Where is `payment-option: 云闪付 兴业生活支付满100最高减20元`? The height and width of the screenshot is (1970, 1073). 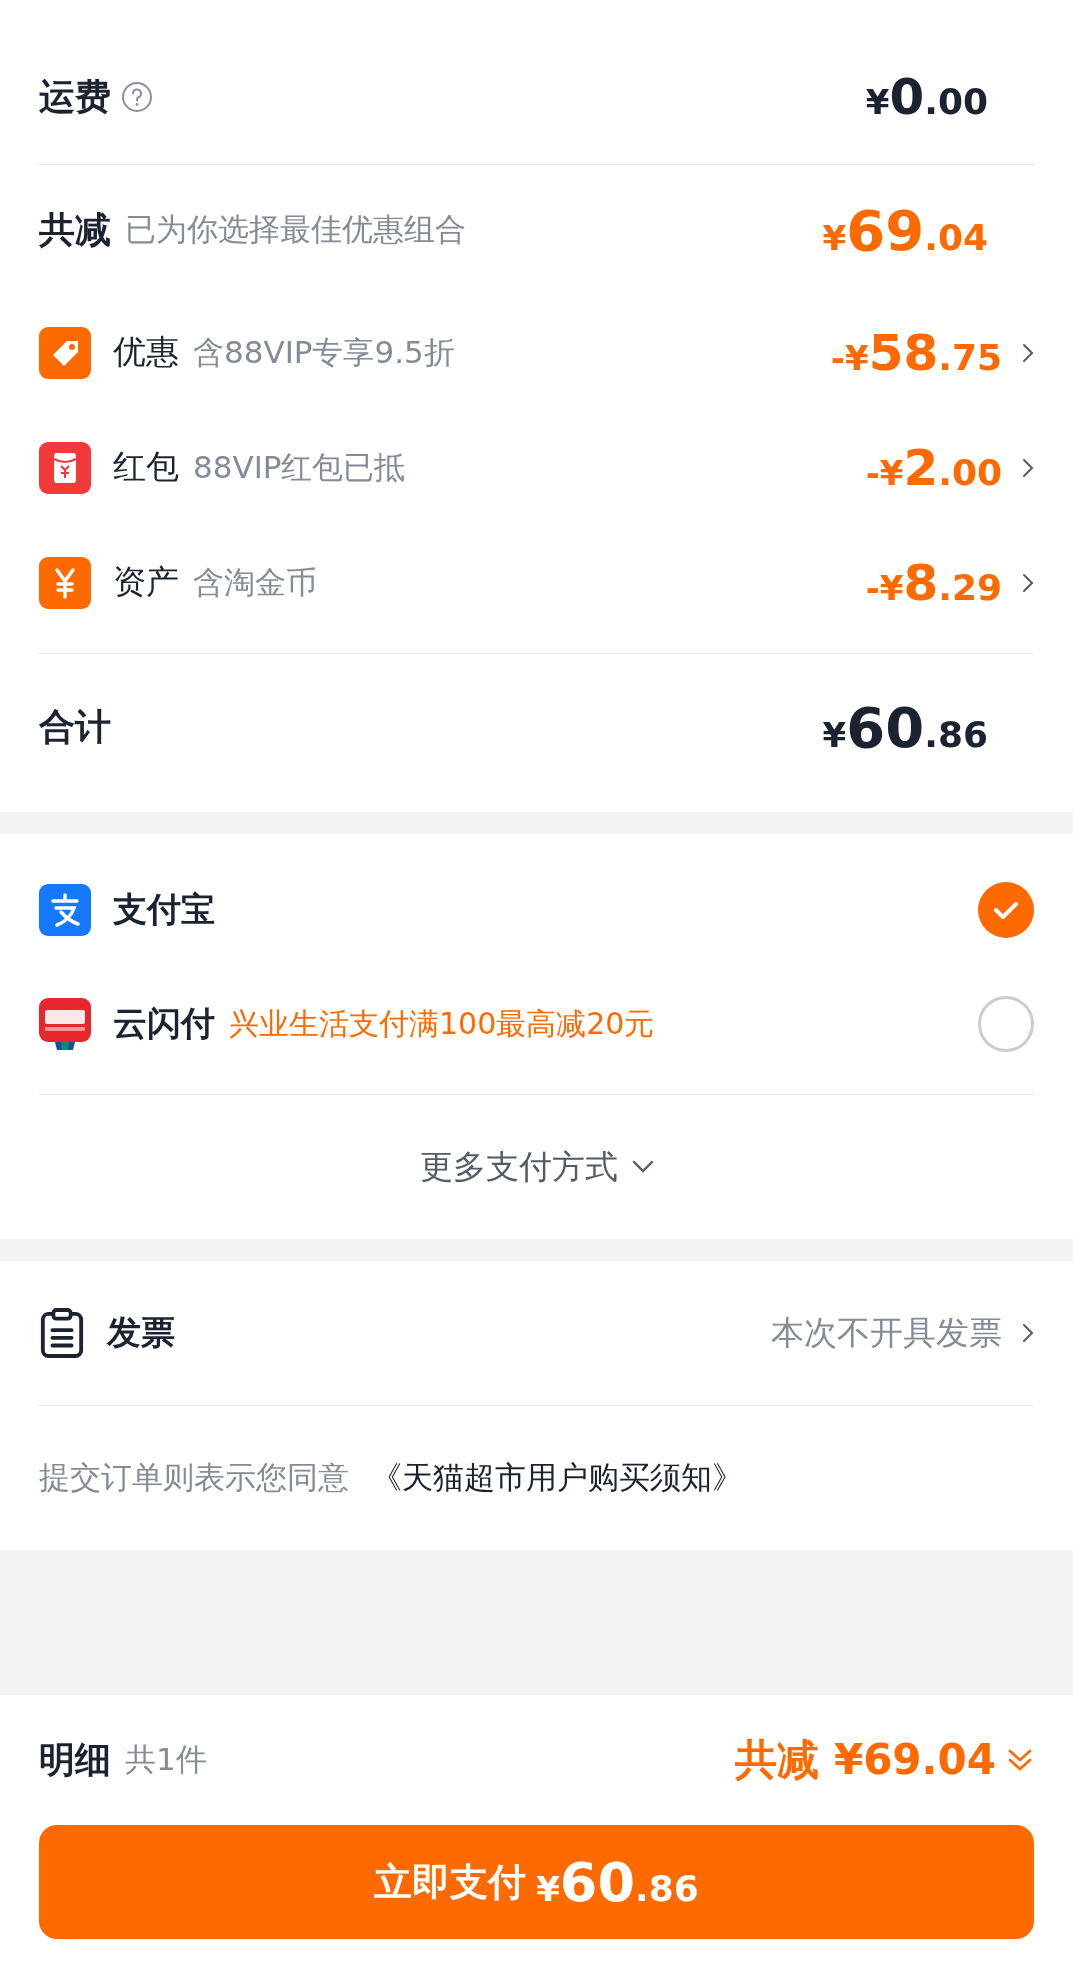 payment-option: 云闪付 兴业生活支付满100最高减20元 is located at coordinates (536, 1024).